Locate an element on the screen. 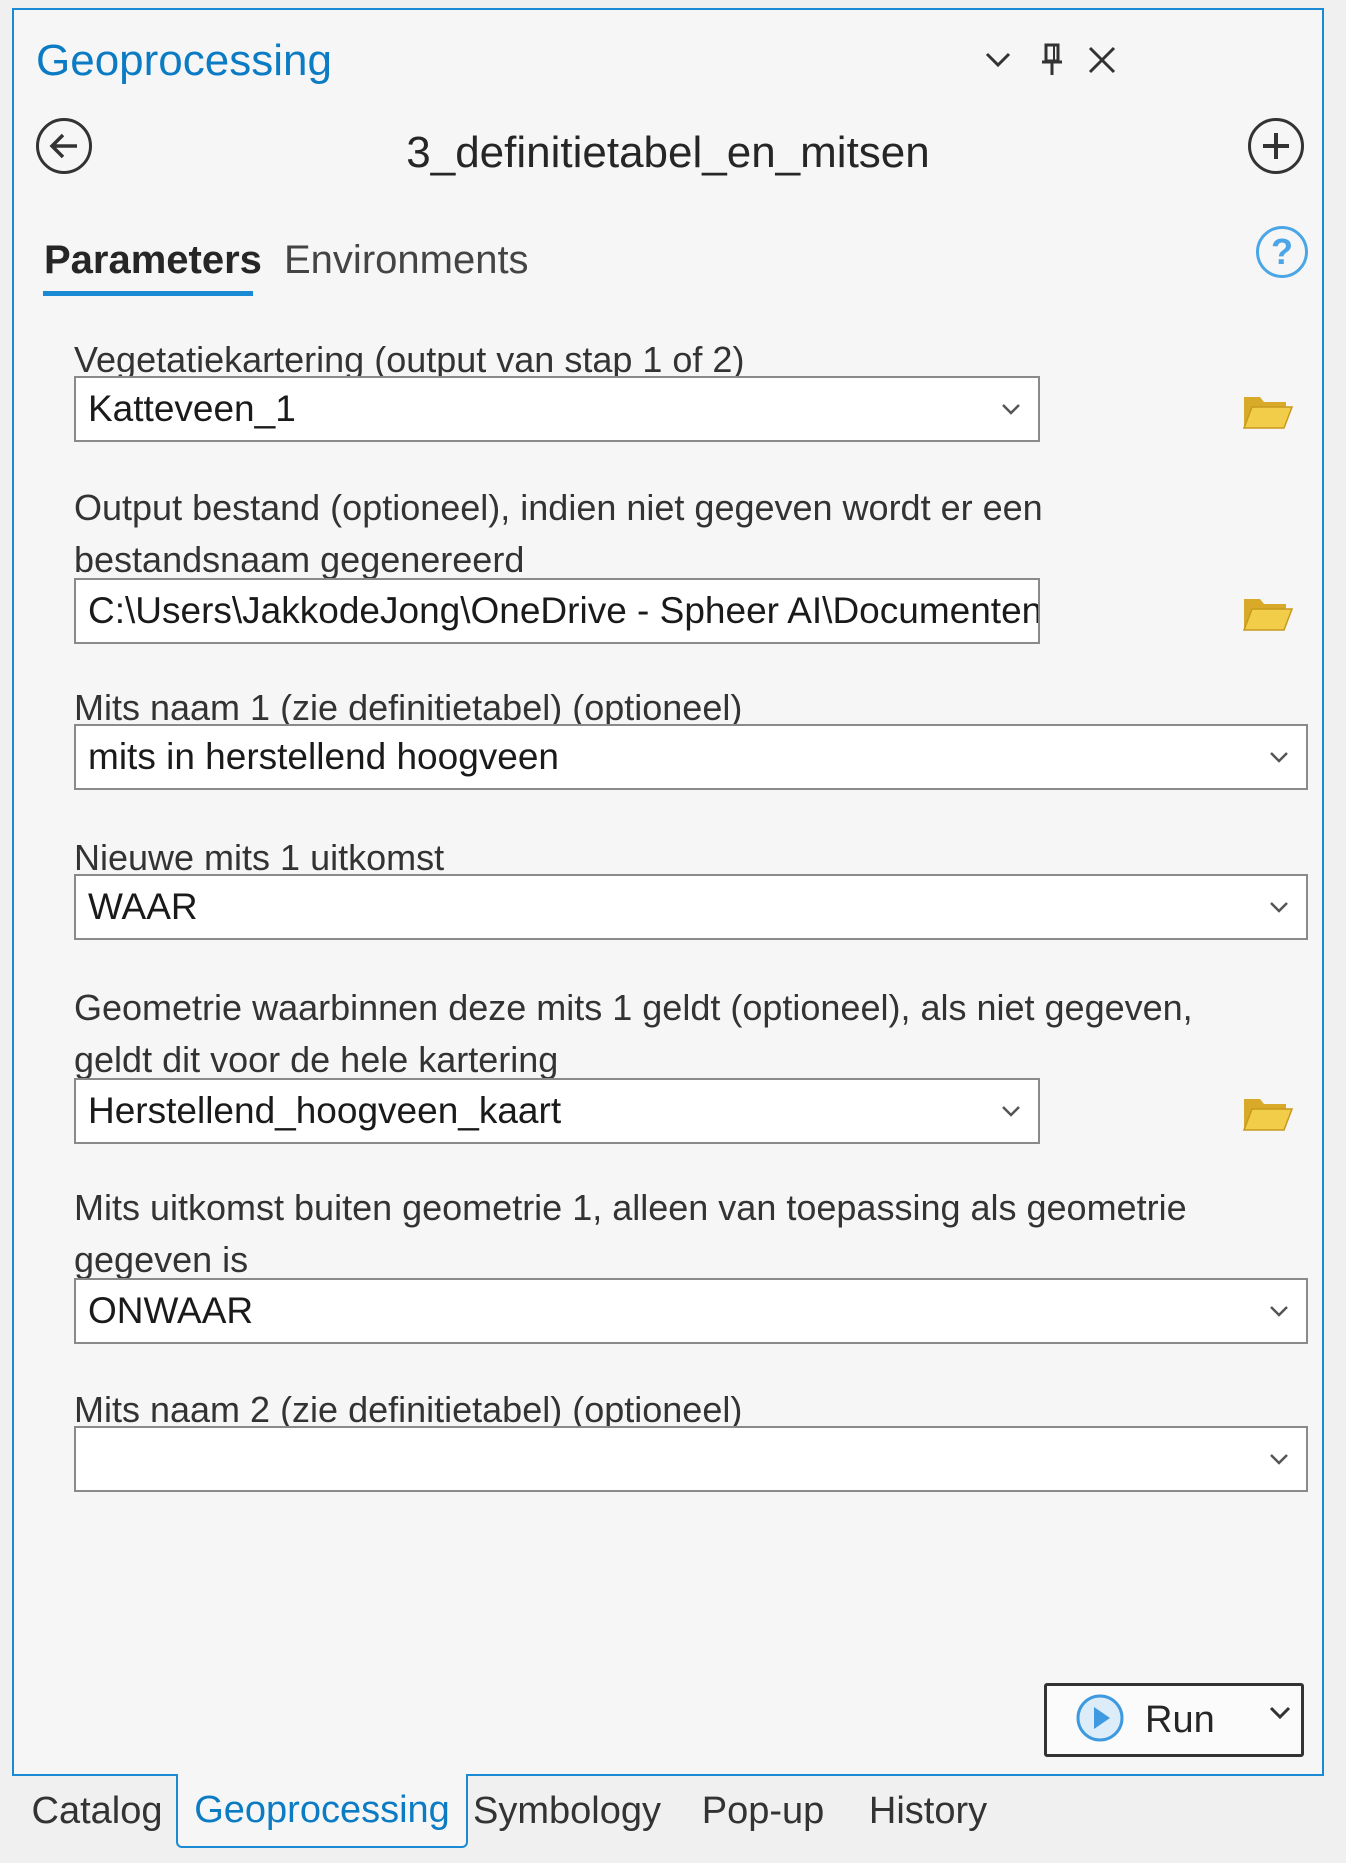 This screenshot has height=1863, width=1346. add-icon is located at coordinates (1276, 146).